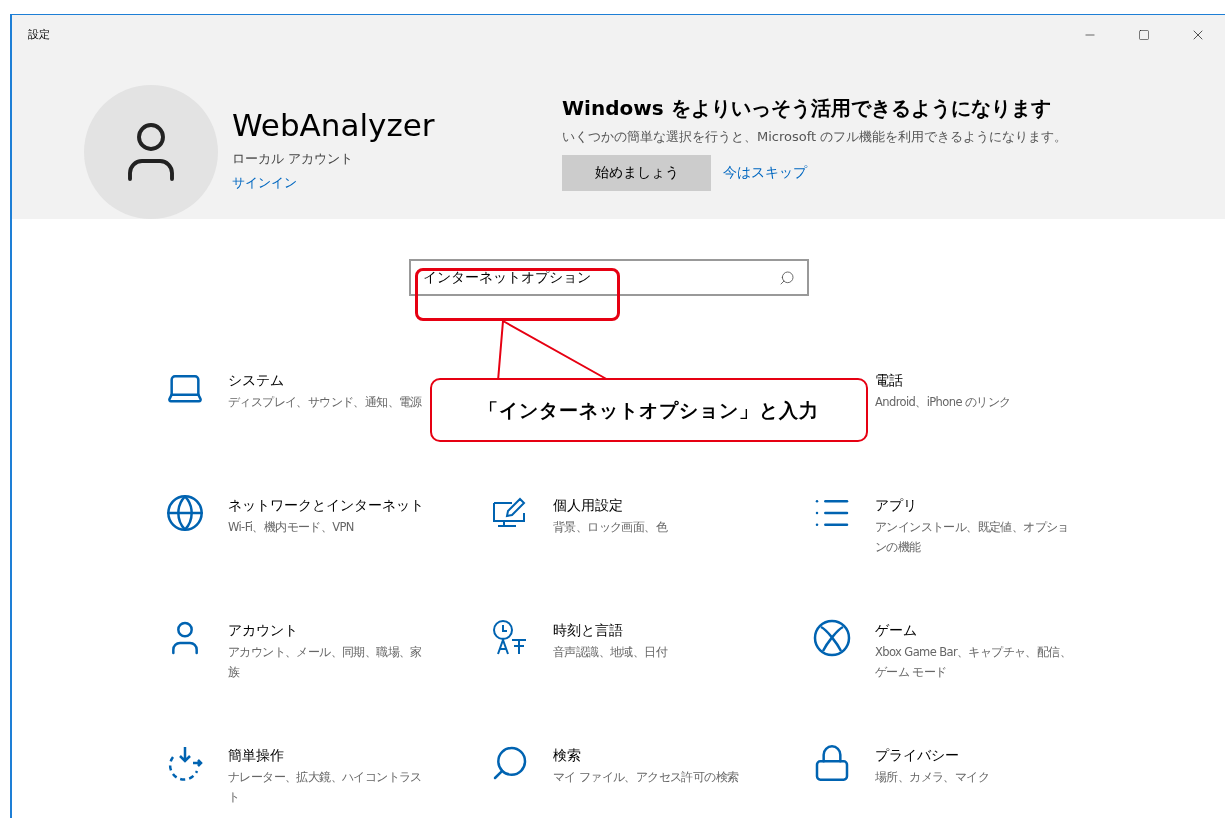 The width and height of the screenshot is (1225, 818). I want to click on search-icon, so click(786, 277).